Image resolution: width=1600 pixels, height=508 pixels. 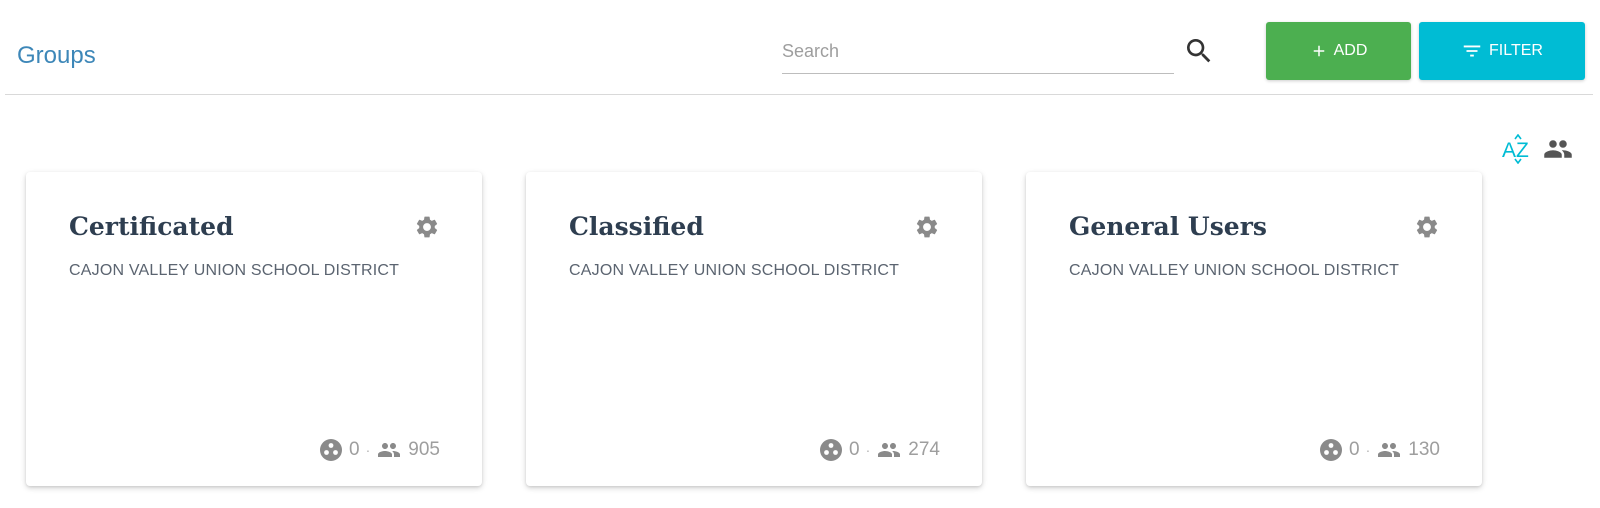 What do you see at coordinates (56, 55) in the screenshot?
I see `page-title: Groups` at bounding box center [56, 55].